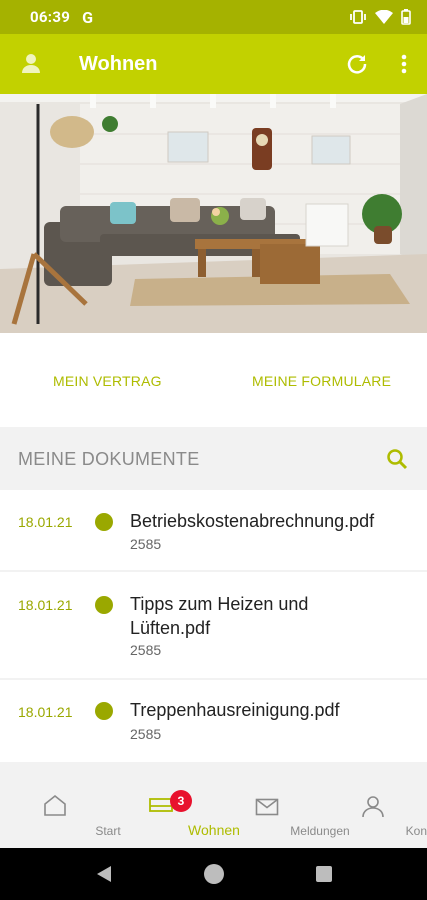 The image size is (427, 900). I want to click on document-name: Tipps zum Heizen und Lüften.pdf, so click(219, 616).